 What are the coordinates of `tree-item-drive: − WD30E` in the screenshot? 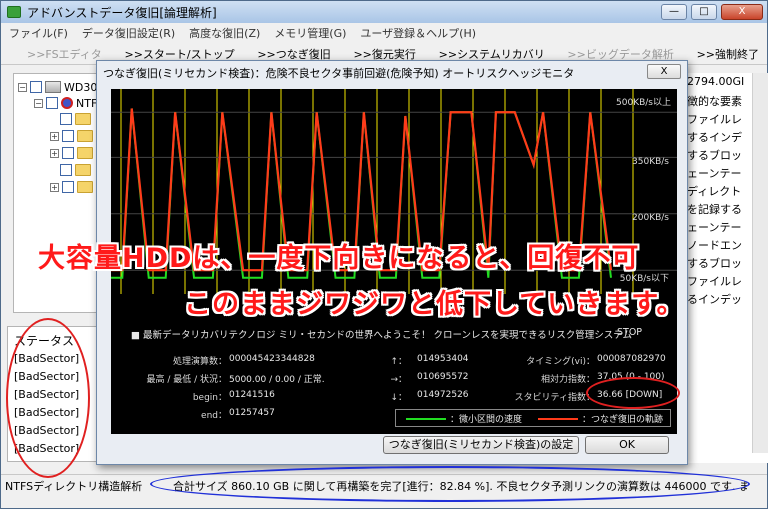 It's located at (61, 87).